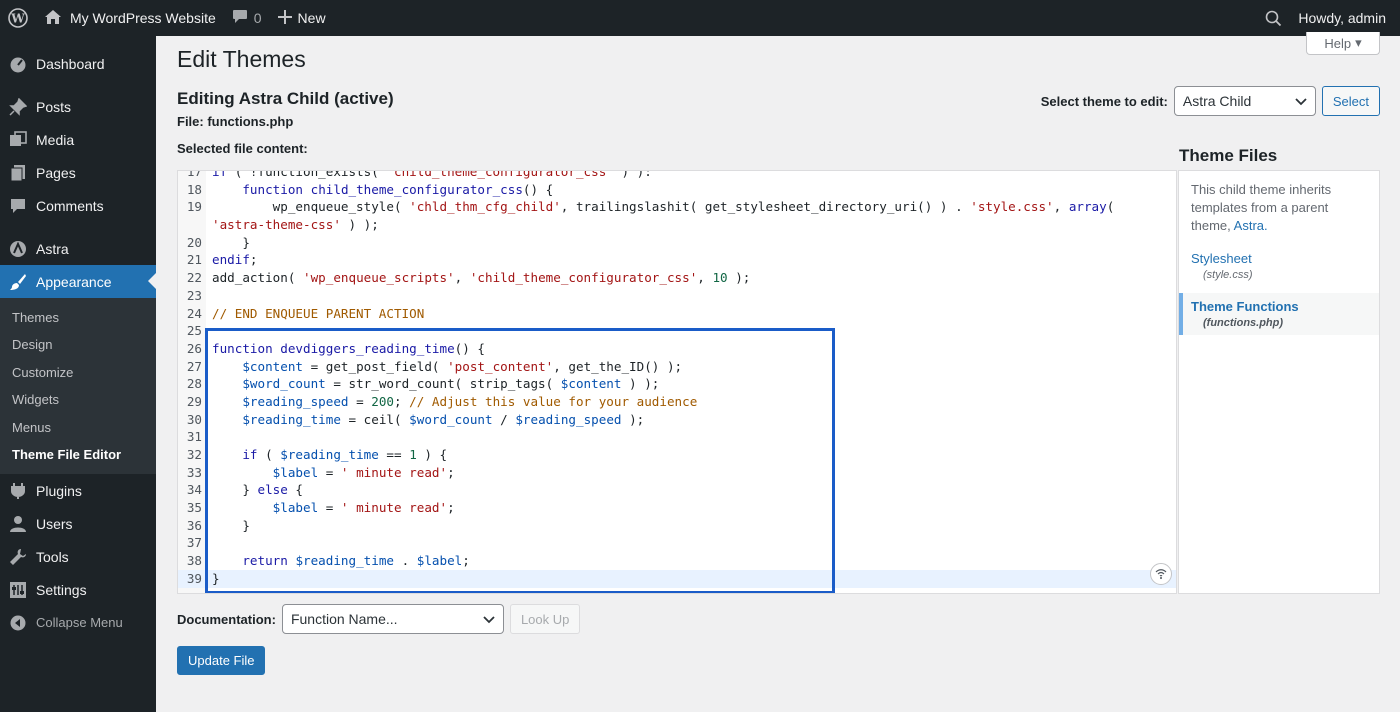 The height and width of the screenshot is (712, 1400). Describe the element at coordinates (78, 427) in the screenshot. I see `submenu-item-menus: Menus` at that location.